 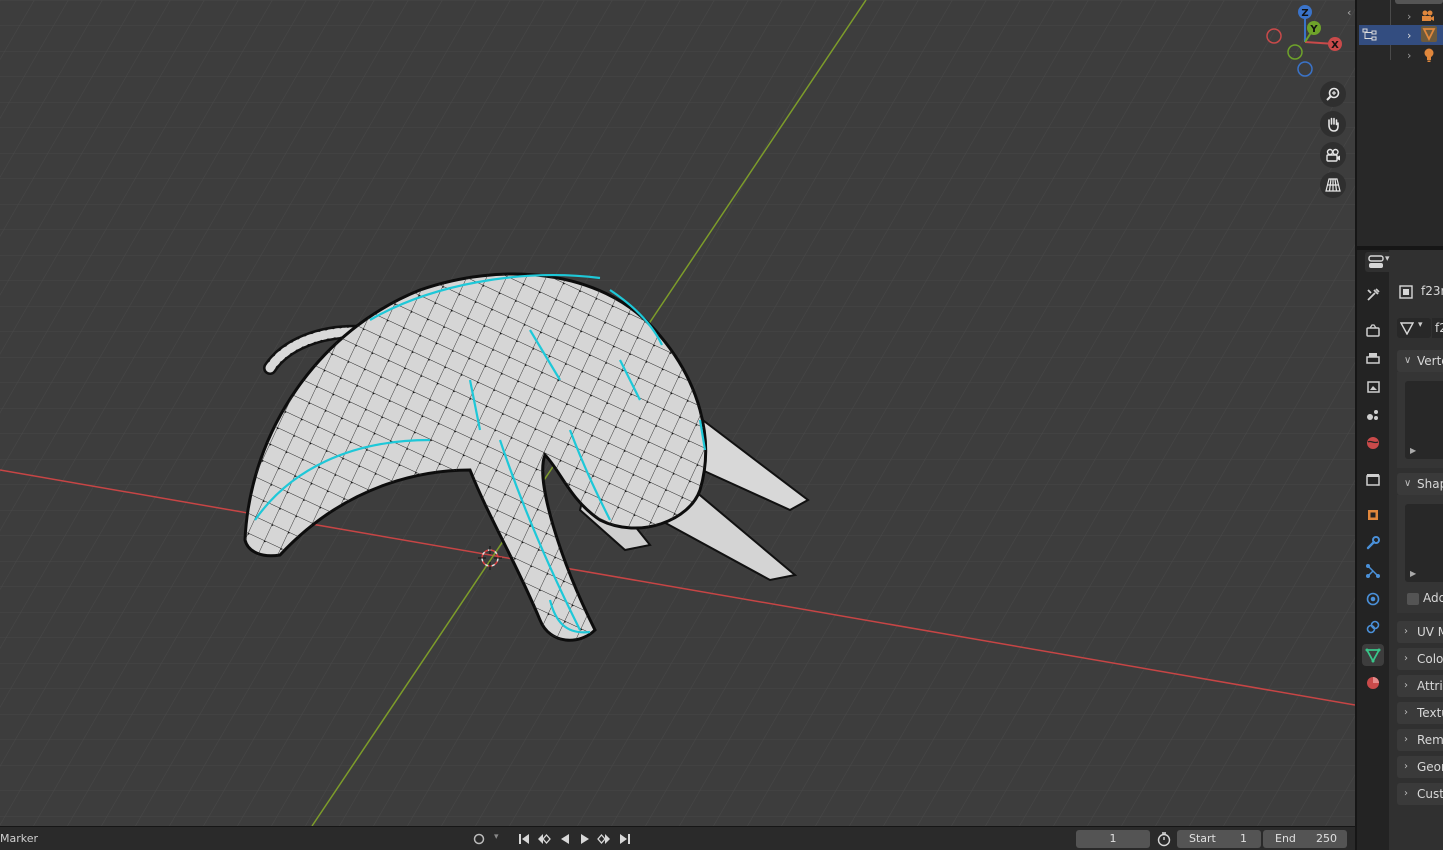 I want to click on start-label: Start, so click(x=1202, y=838).